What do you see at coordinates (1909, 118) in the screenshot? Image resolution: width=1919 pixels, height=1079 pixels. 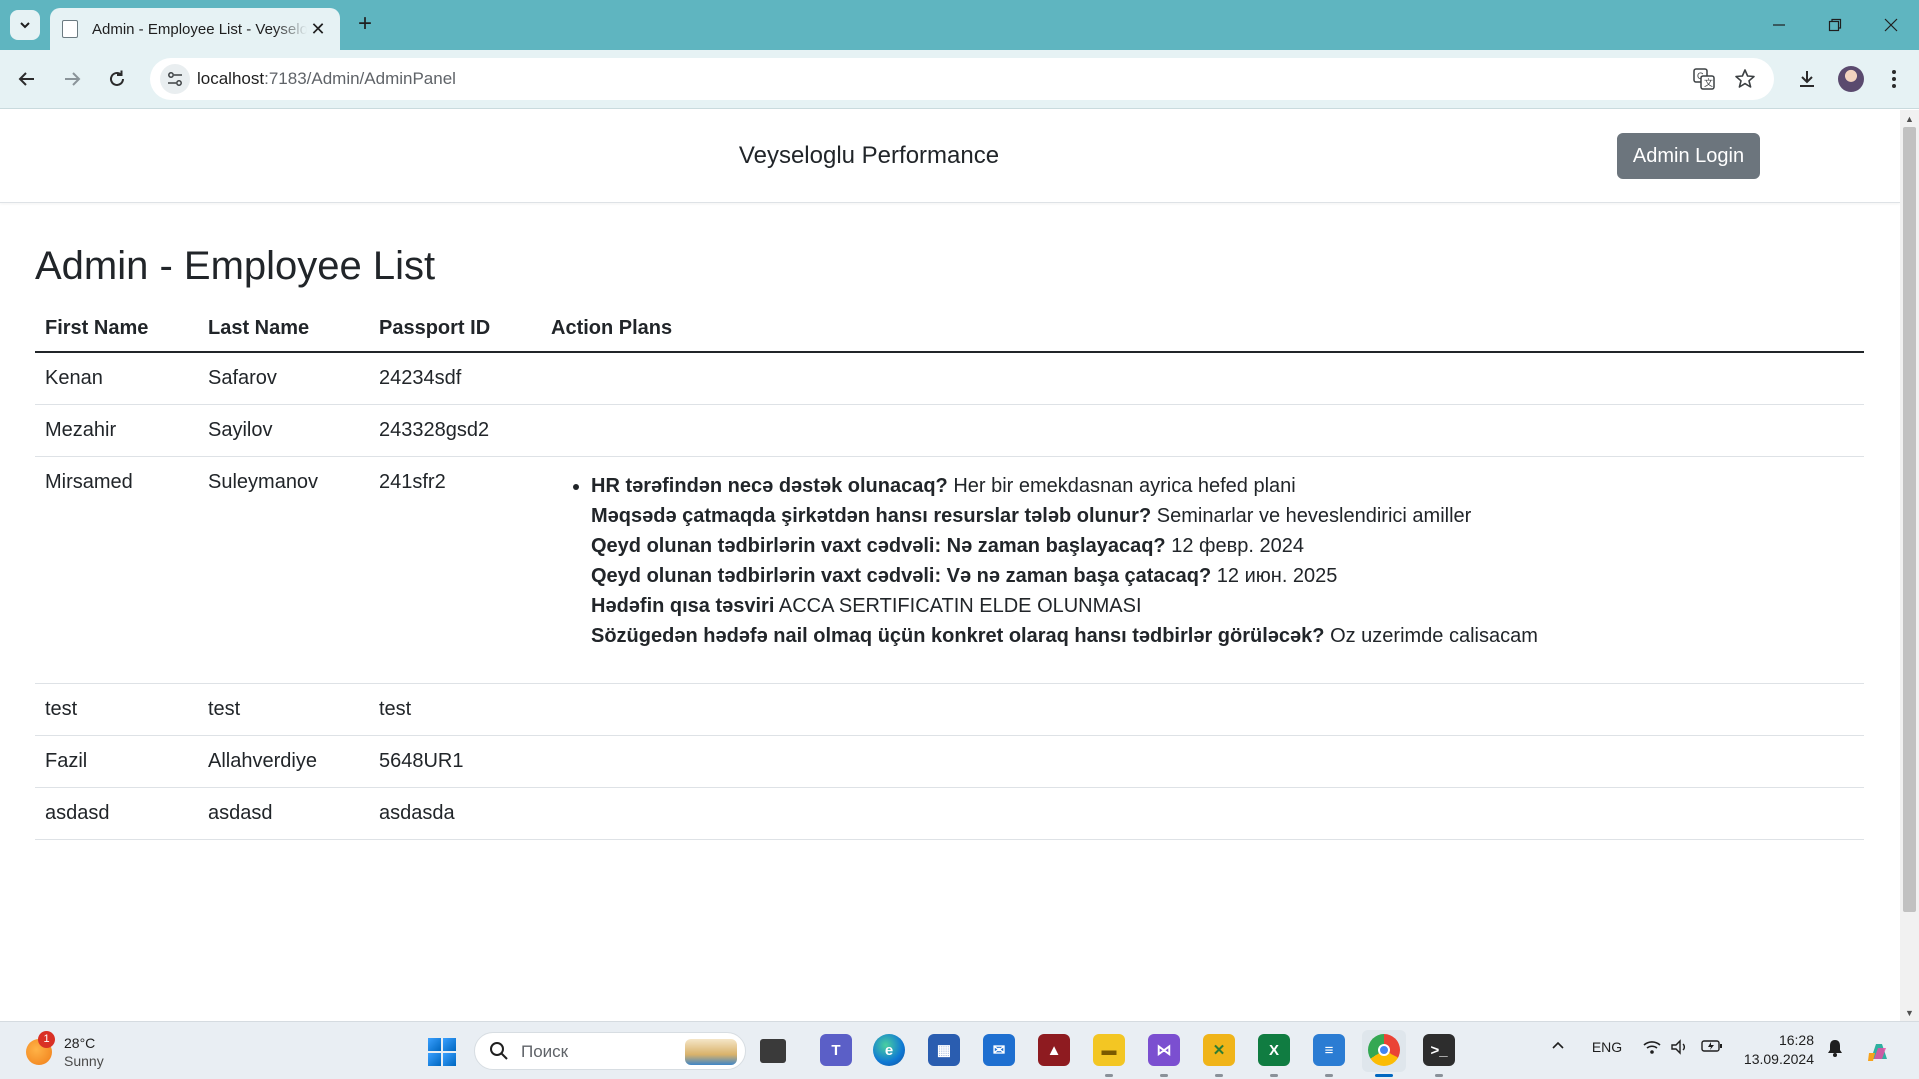 I see `scroll-up-arrow-icon: ▲` at bounding box center [1909, 118].